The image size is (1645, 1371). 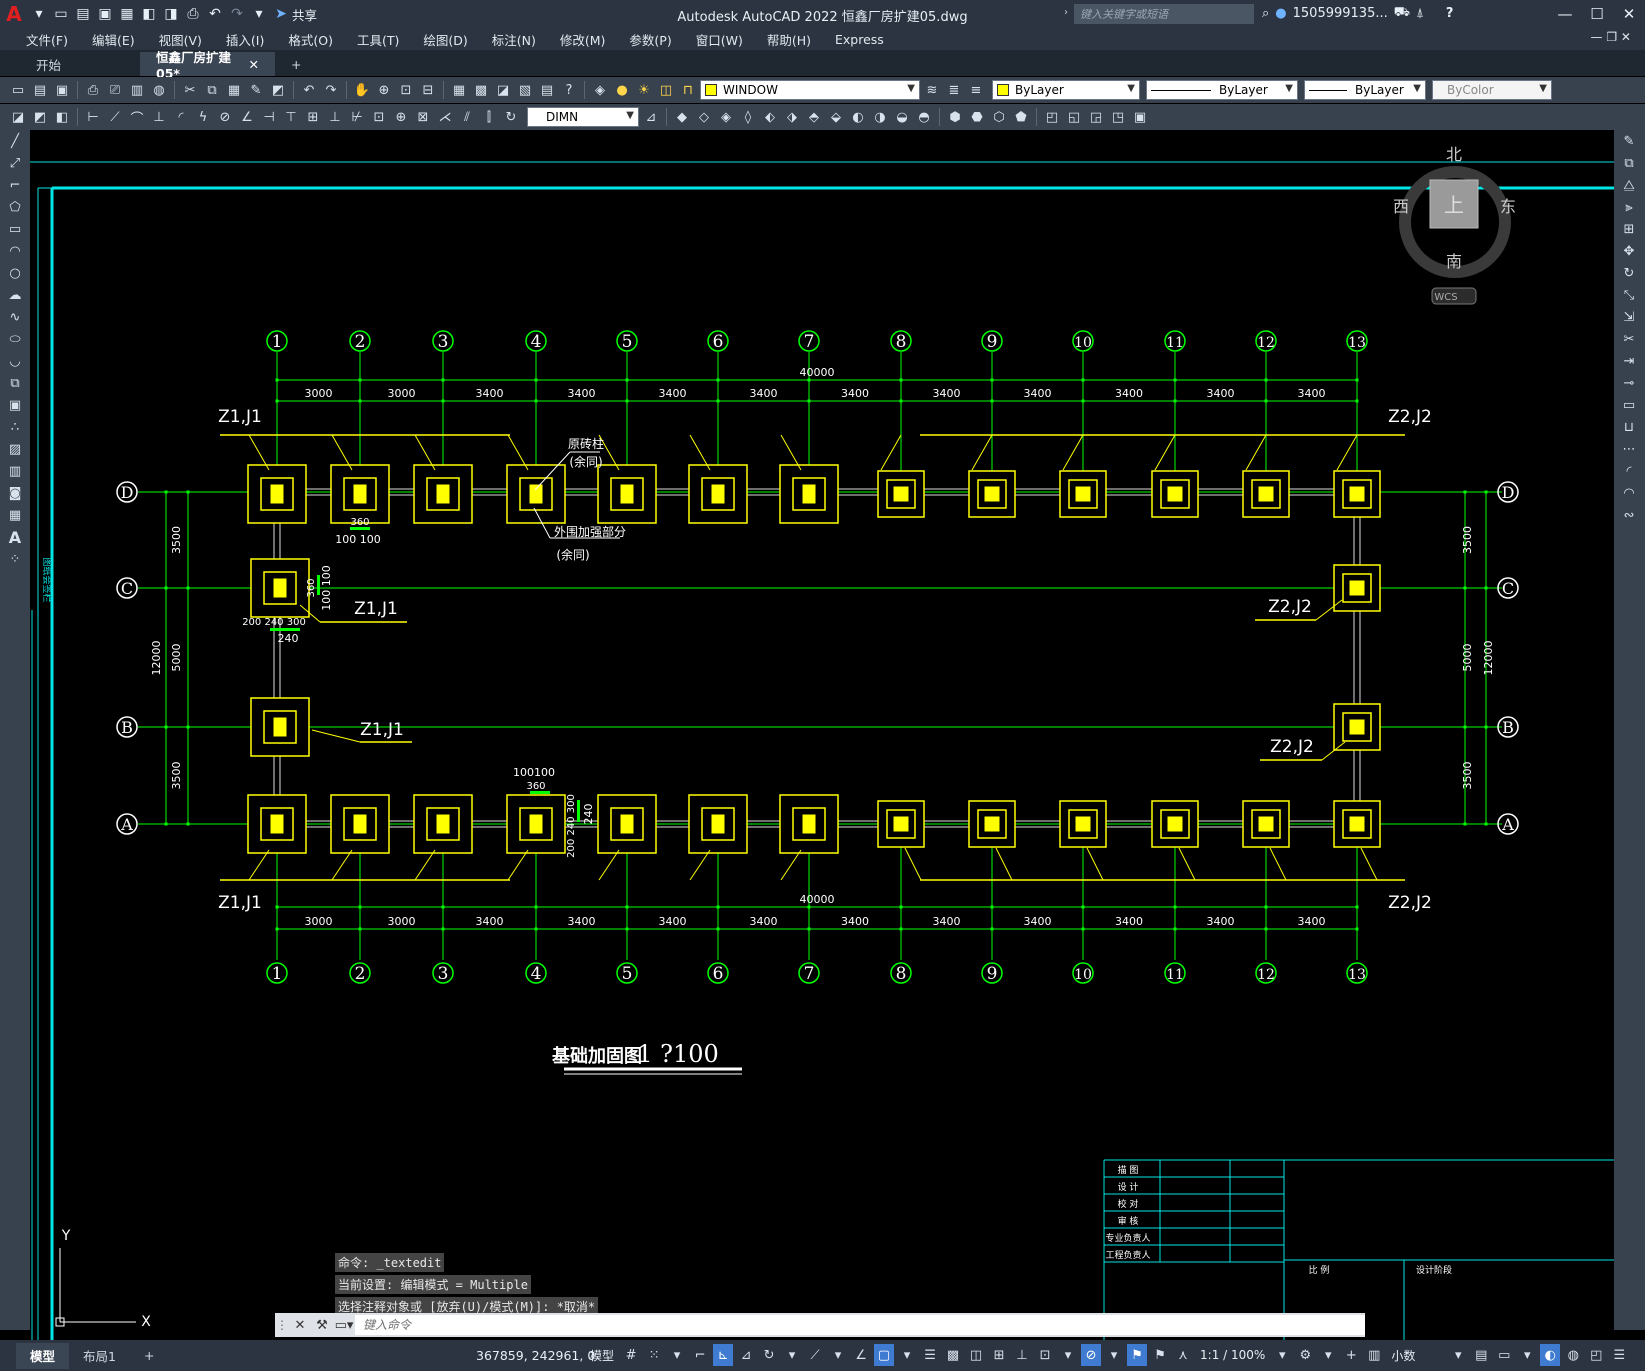 What do you see at coordinates (15, 515) in the screenshot?
I see `table-icon: ▦` at bounding box center [15, 515].